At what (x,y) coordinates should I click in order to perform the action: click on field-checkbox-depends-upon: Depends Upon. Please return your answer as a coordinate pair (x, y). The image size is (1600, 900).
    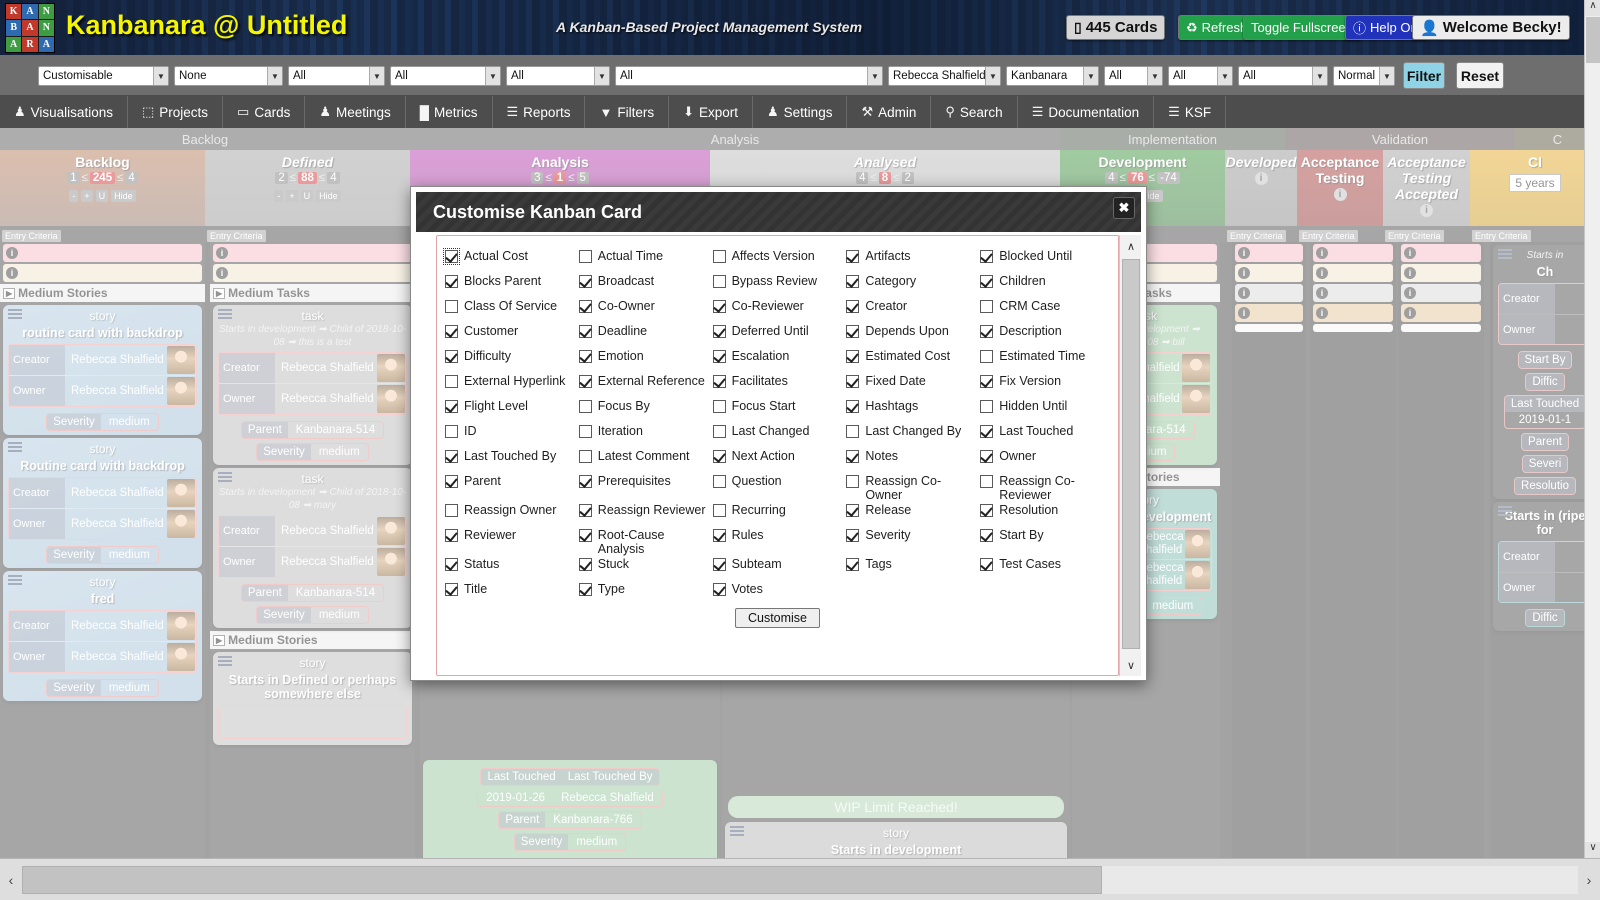
    Looking at the image, I should click on (911, 335).